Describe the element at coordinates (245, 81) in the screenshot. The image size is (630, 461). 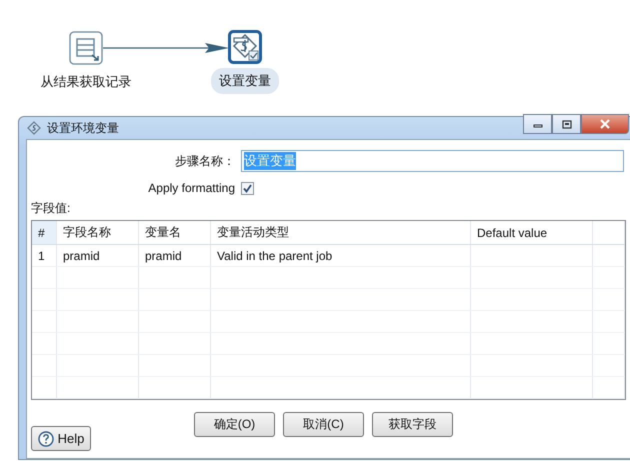
I see `step-label: 设置变量` at that location.